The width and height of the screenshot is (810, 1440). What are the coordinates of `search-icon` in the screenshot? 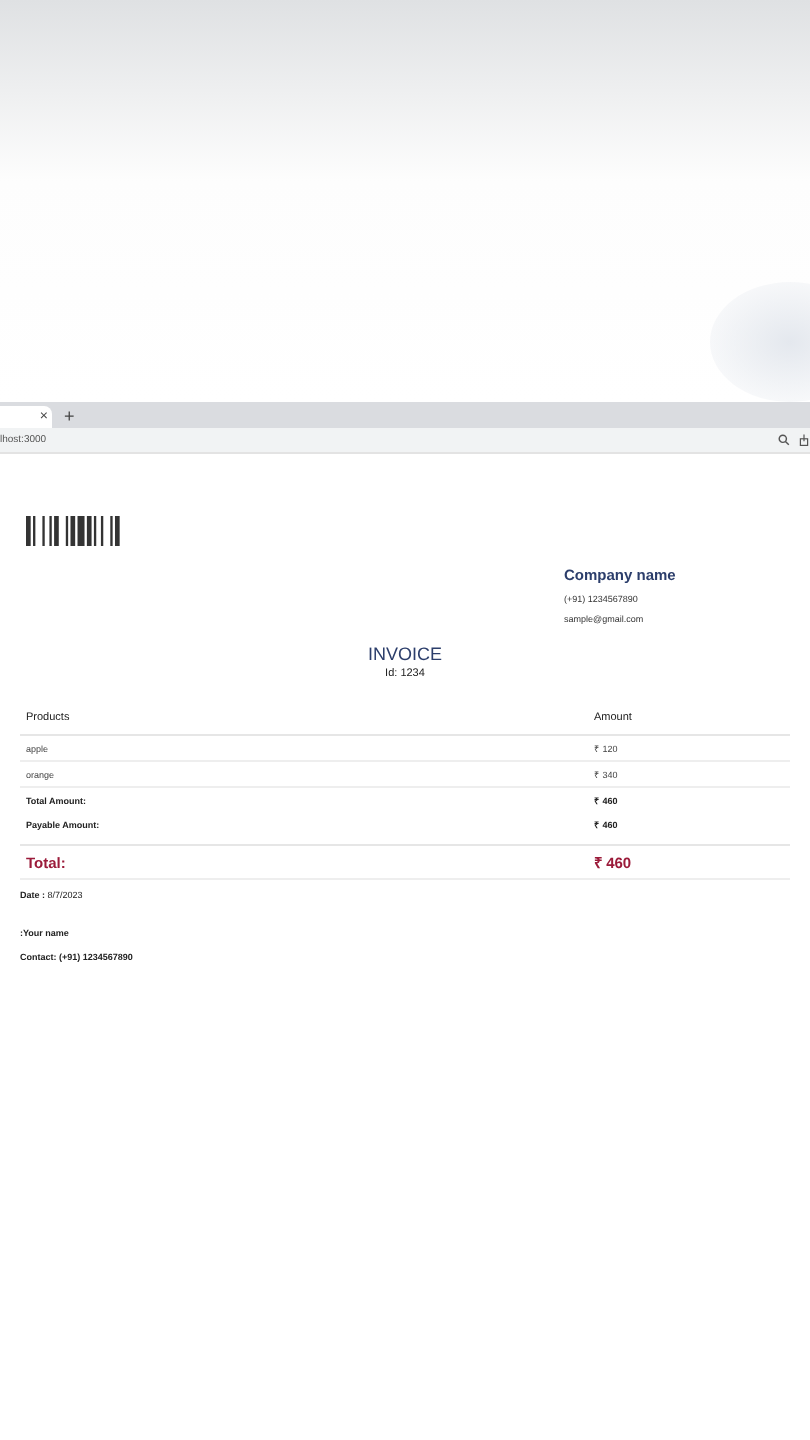 It's located at (784, 440).